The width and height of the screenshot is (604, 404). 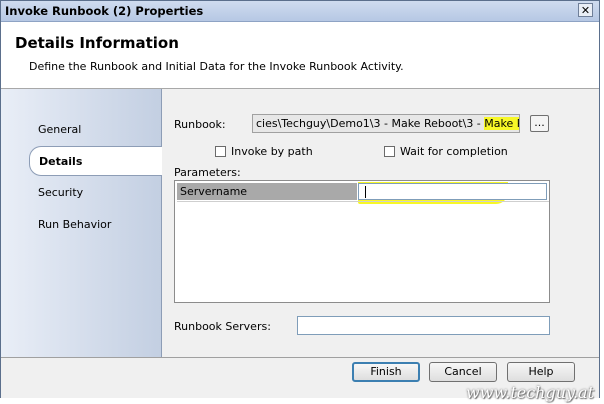 I want to click on sidebar-item-general: General, so click(x=81, y=130).